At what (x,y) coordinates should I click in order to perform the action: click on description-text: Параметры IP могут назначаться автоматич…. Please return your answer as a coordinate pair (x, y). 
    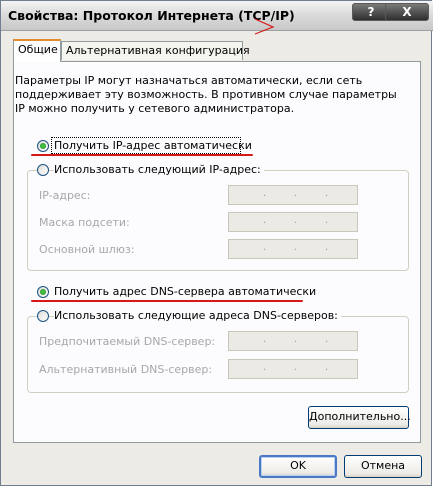
    Looking at the image, I should click on (206, 94).